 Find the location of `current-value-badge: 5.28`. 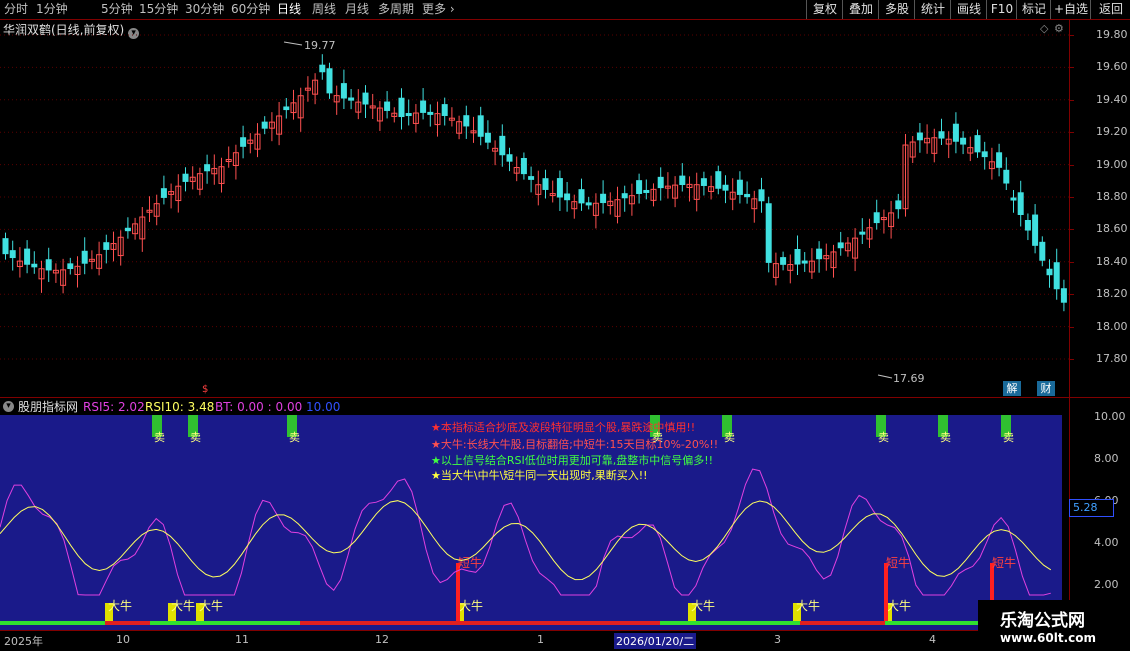

current-value-badge: 5.28 is located at coordinates (1091, 508).